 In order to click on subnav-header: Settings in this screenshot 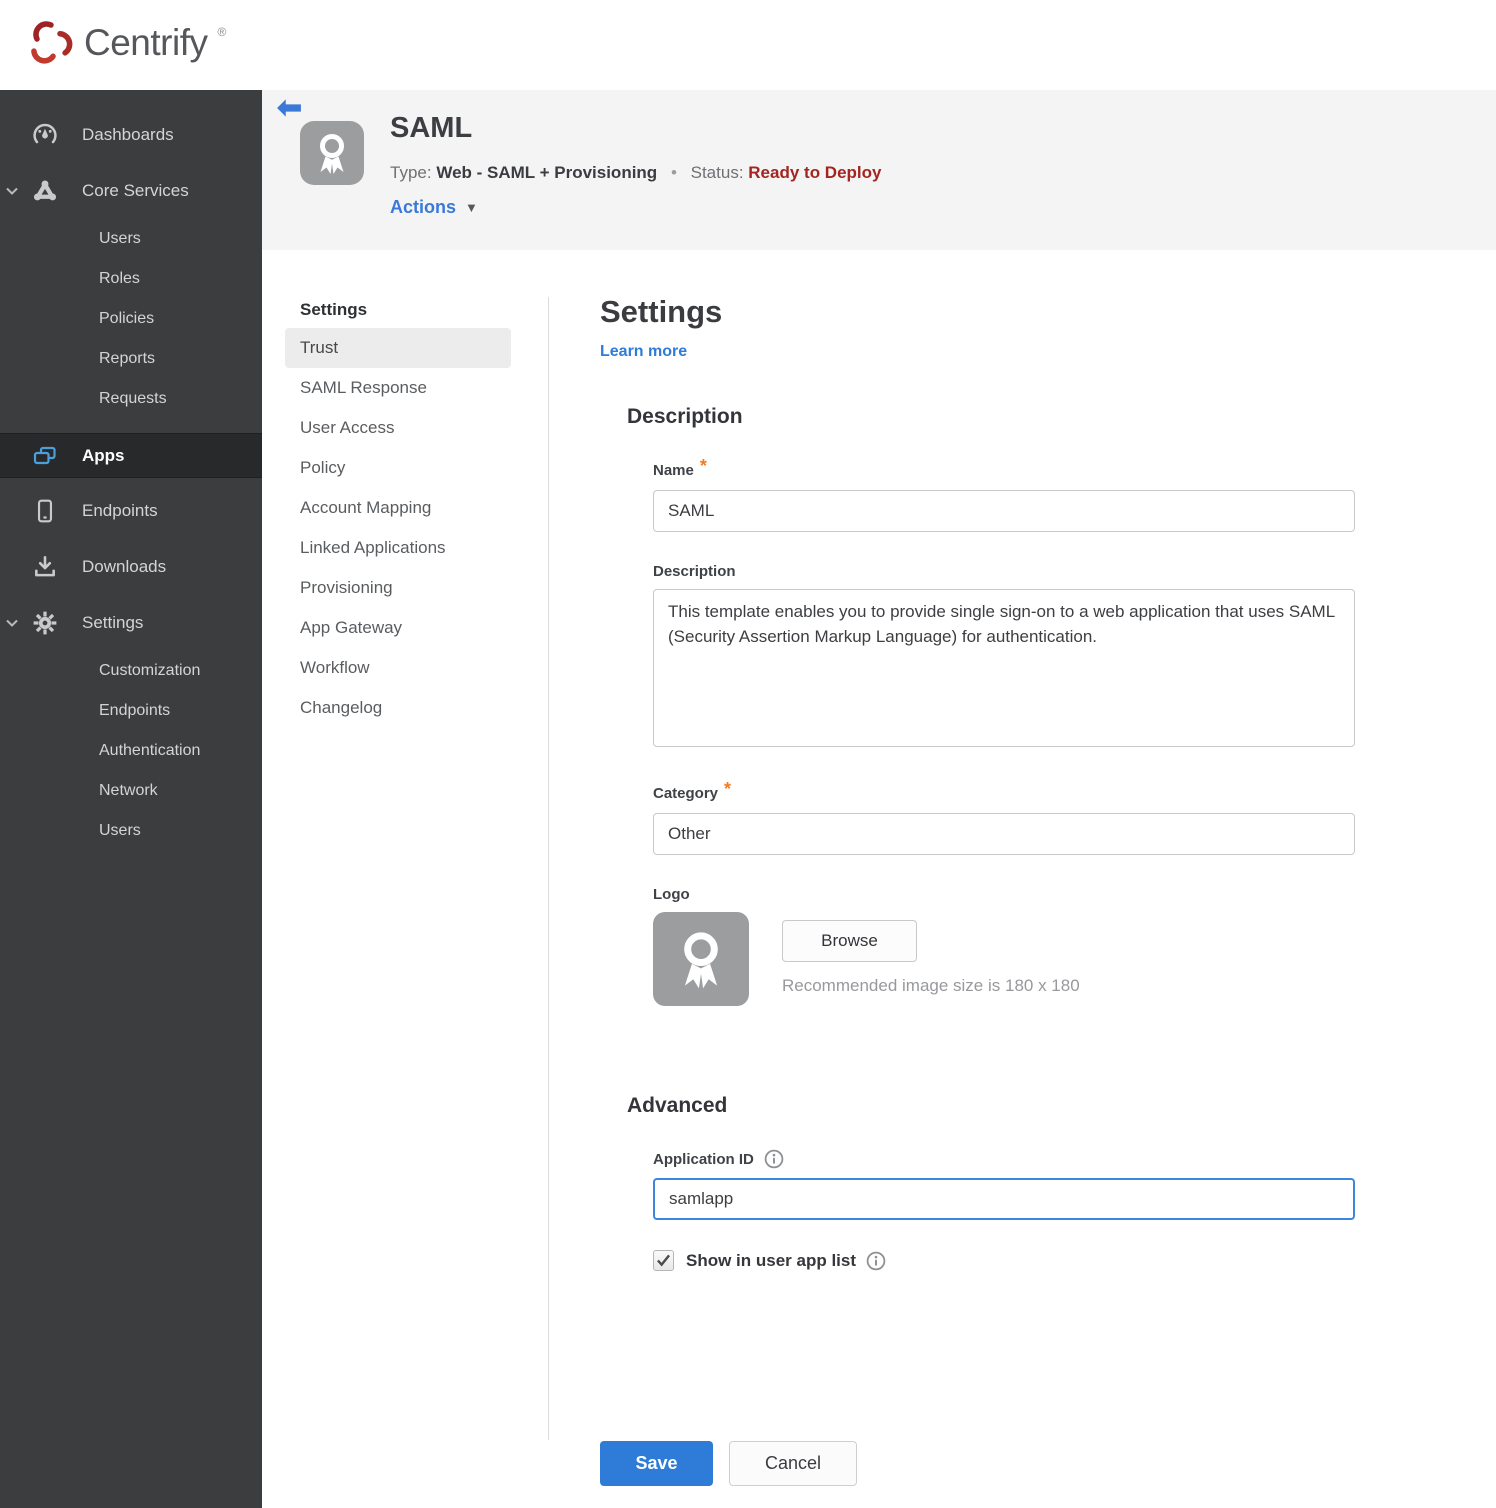, I will do `click(334, 309)`.